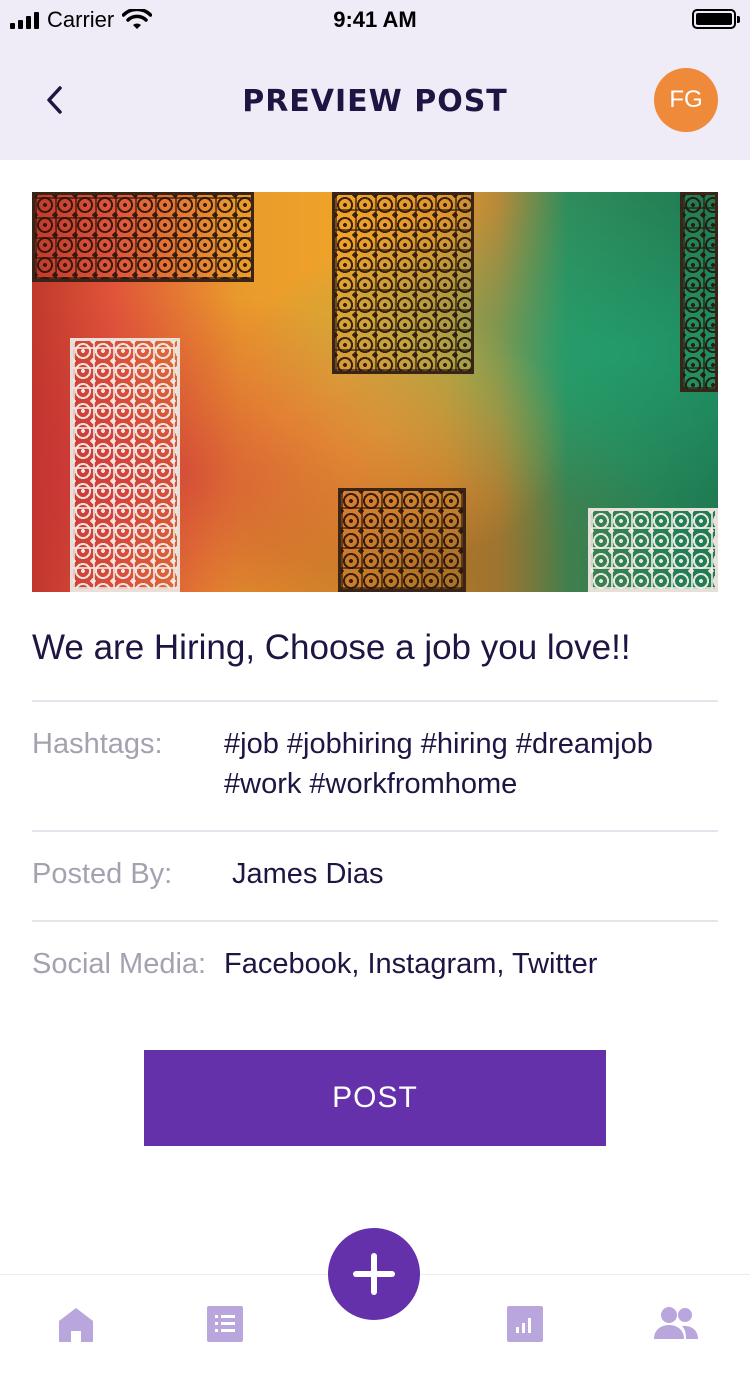  I want to click on post-title: We are Hiring, Choose a job you love!!, so click(331, 647).